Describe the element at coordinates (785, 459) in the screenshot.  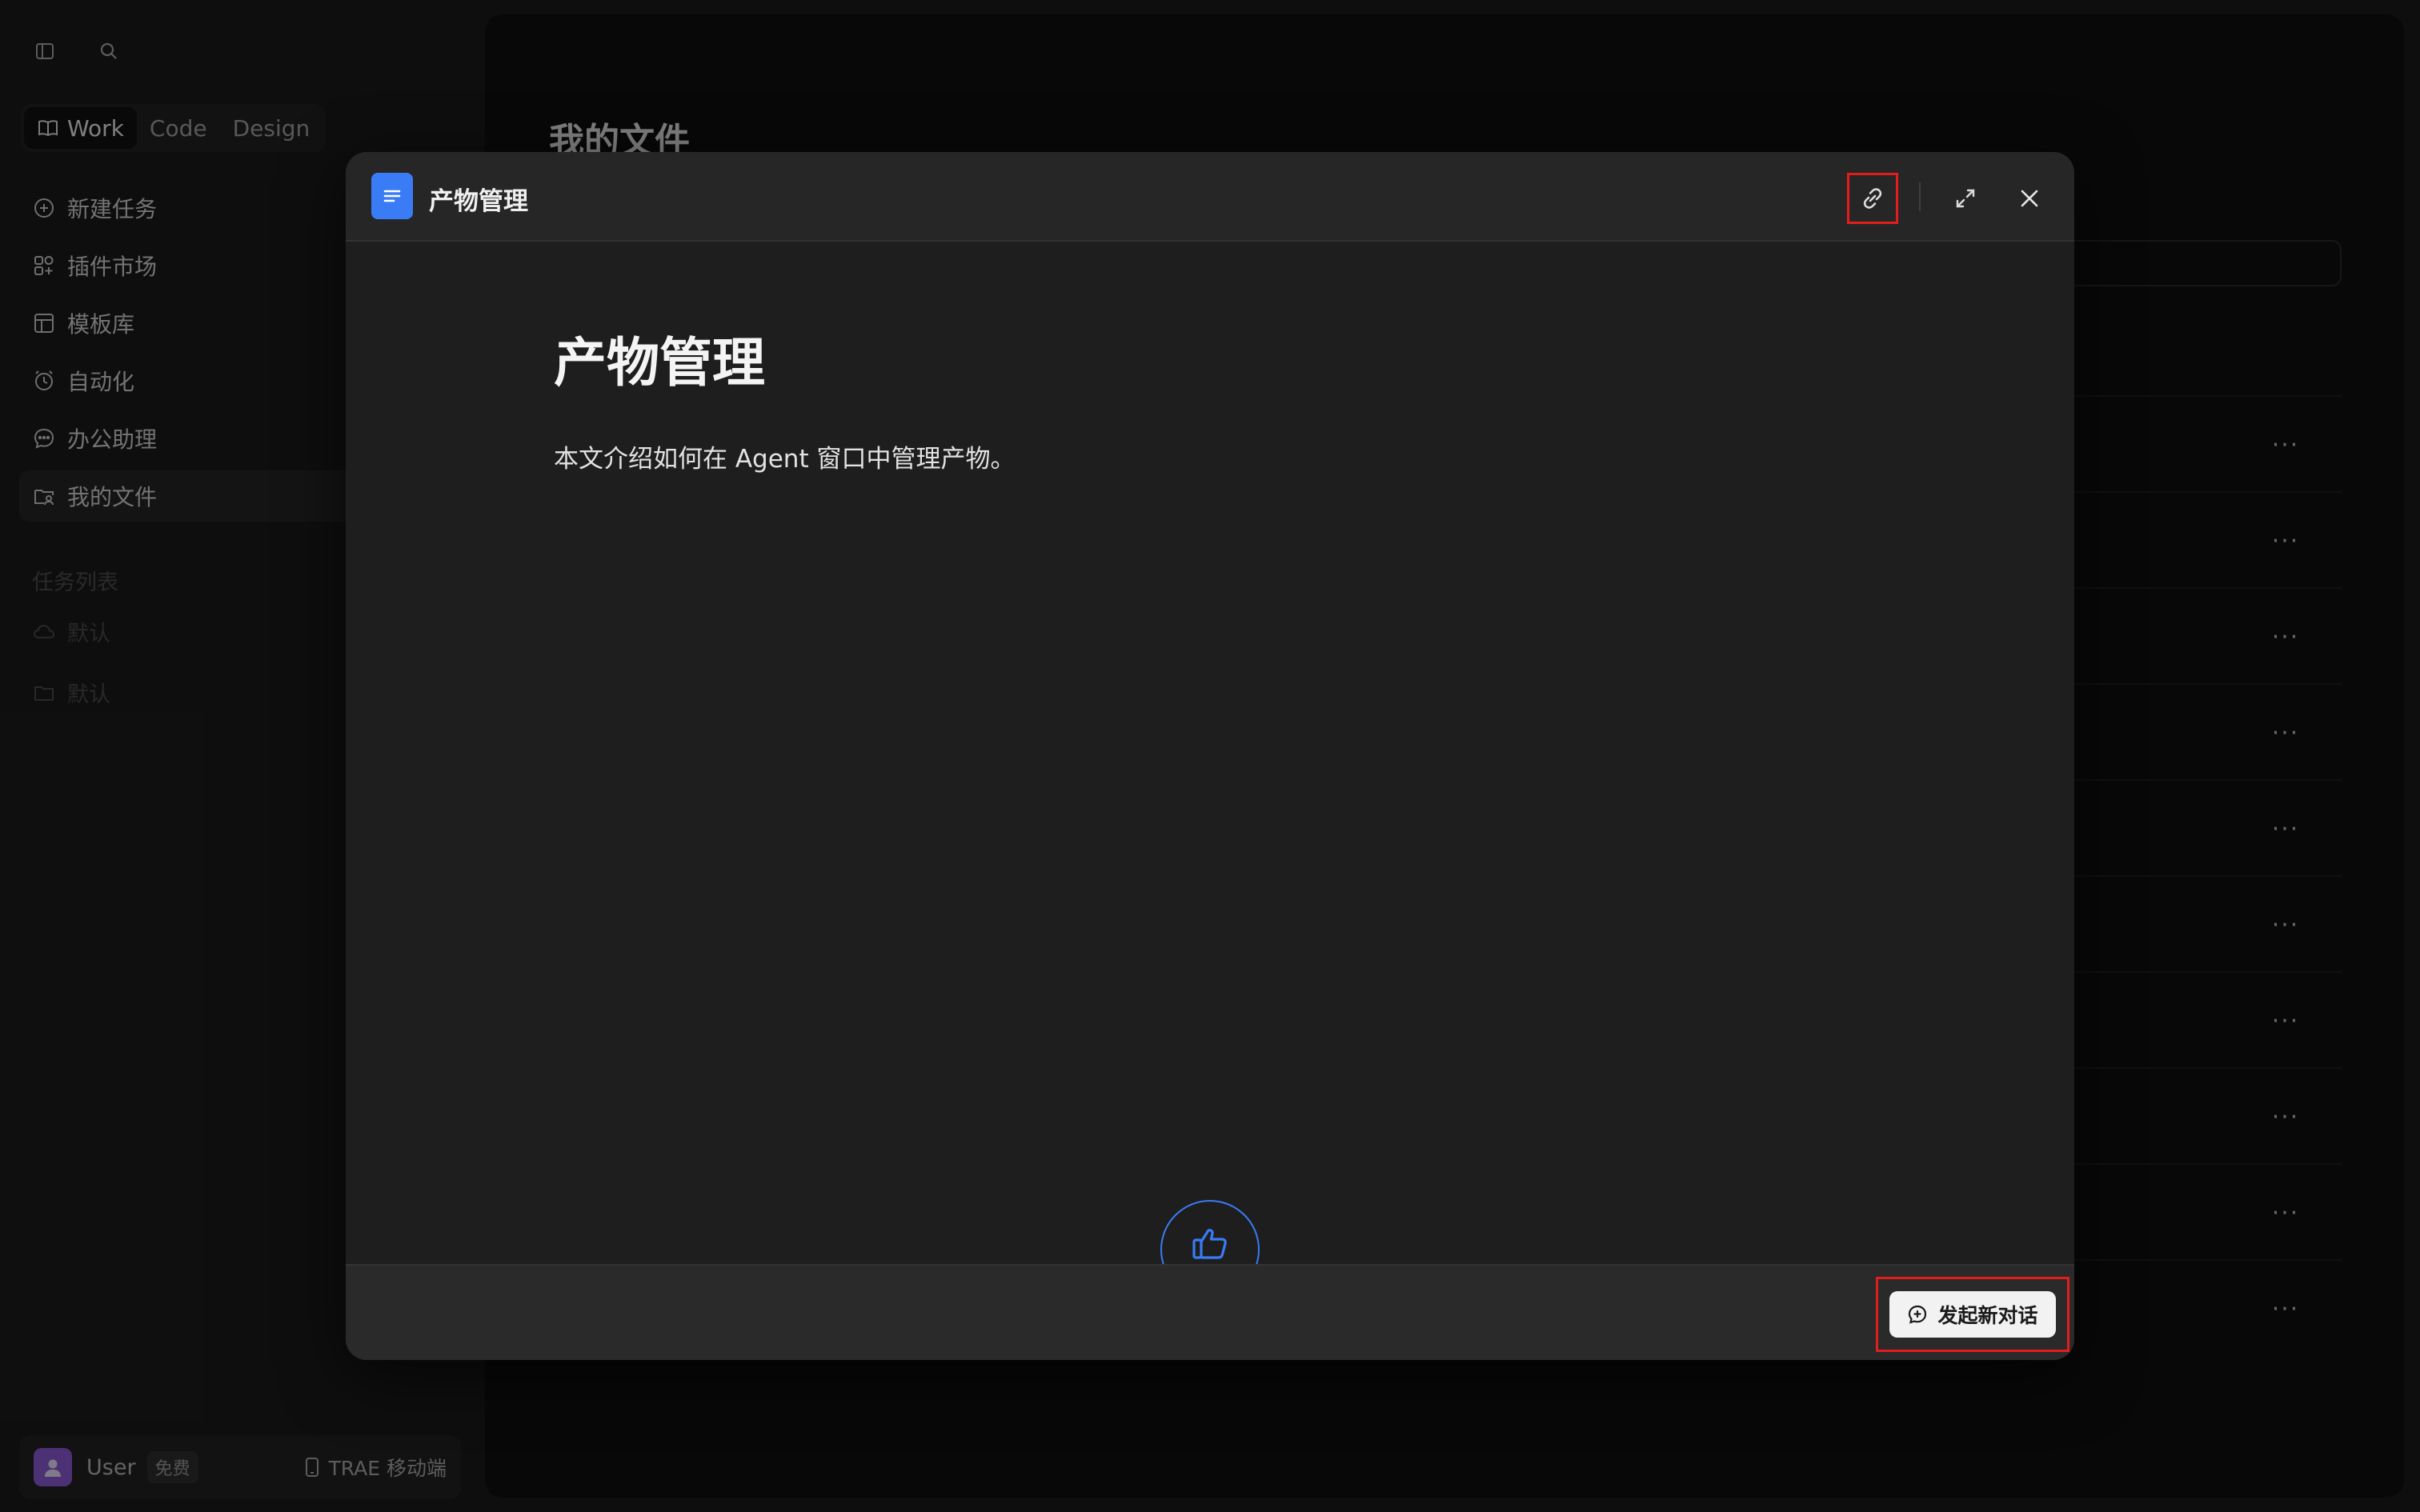
I see `document-paragraph: 本文介绍如何在 Agent 窗口中管理产物。` at that location.